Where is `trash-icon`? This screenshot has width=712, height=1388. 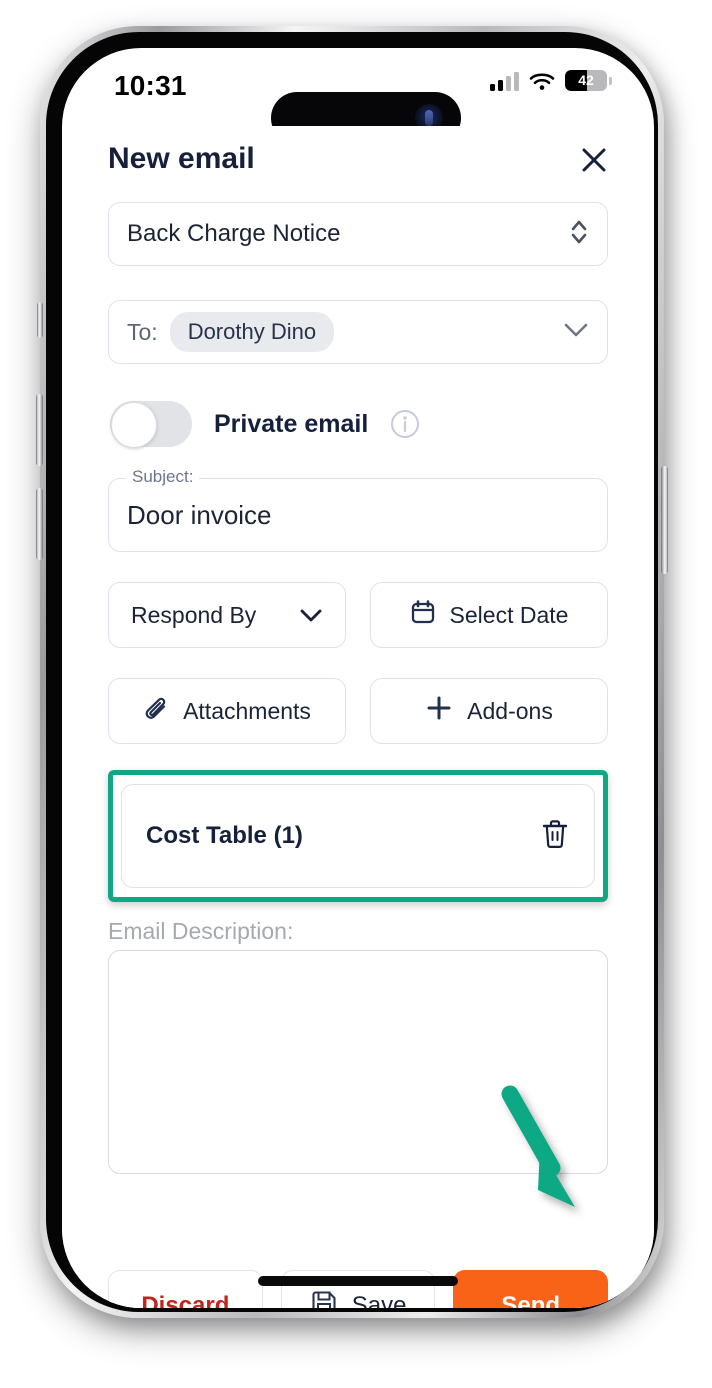 trash-icon is located at coordinates (555, 836).